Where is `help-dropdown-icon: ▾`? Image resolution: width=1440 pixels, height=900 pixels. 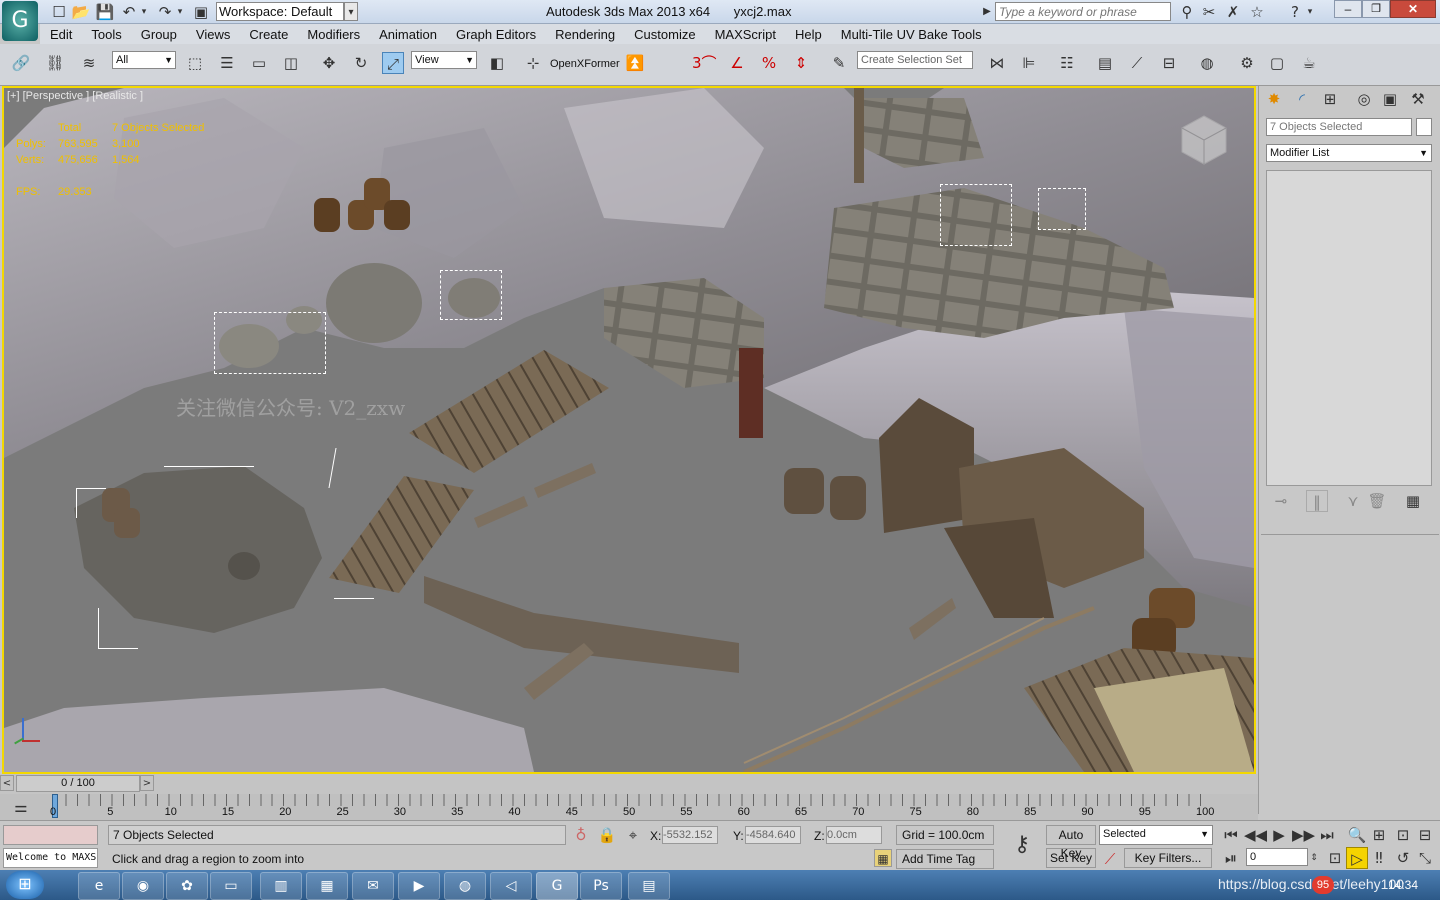 help-dropdown-icon: ▾ is located at coordinates (1310, 12).